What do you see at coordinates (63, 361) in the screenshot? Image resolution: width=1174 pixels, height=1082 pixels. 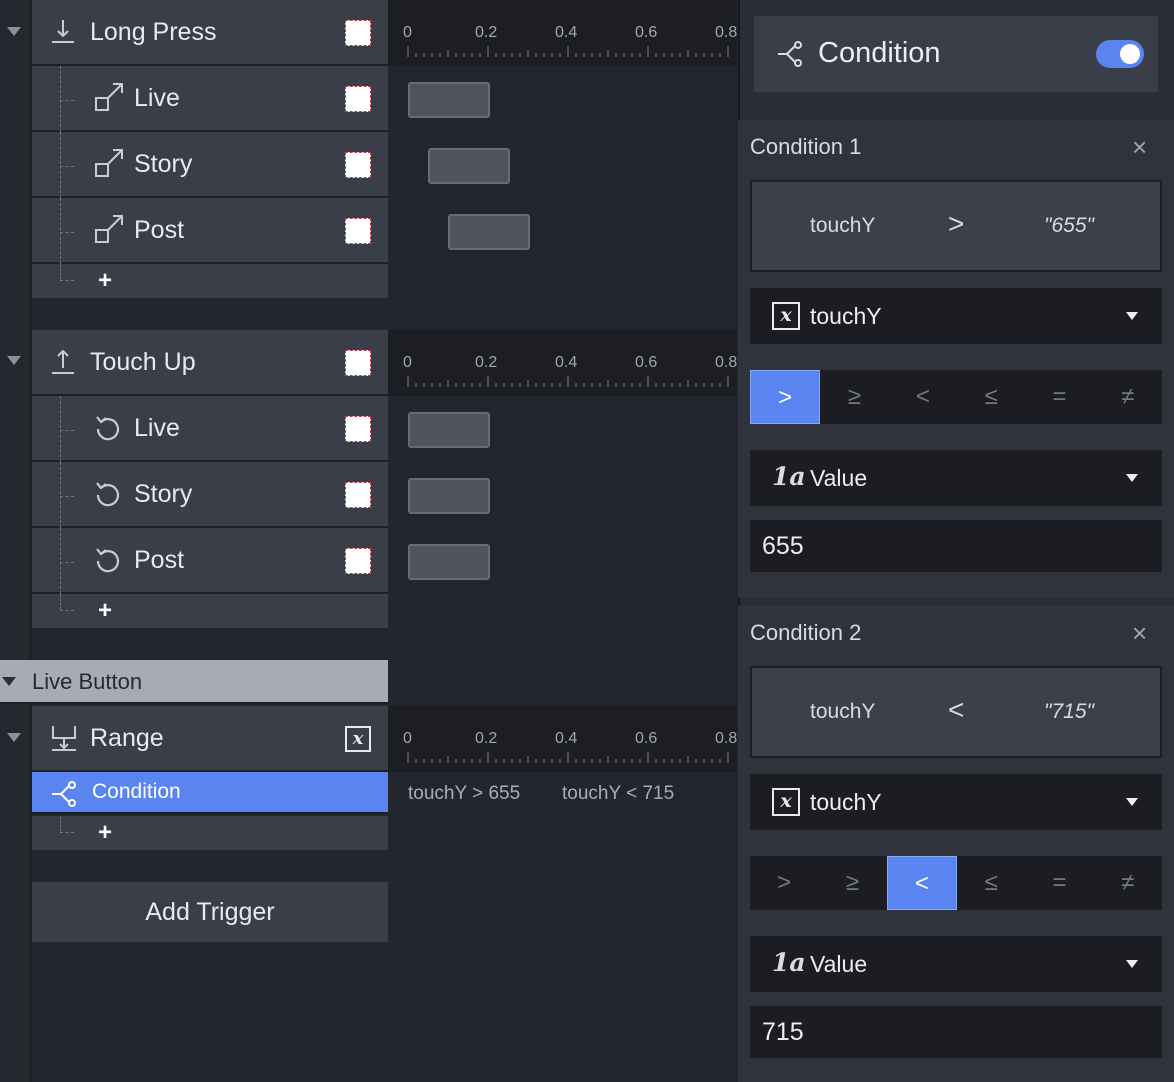 I see `touch-up-icon` at bounding box center [63, 361].